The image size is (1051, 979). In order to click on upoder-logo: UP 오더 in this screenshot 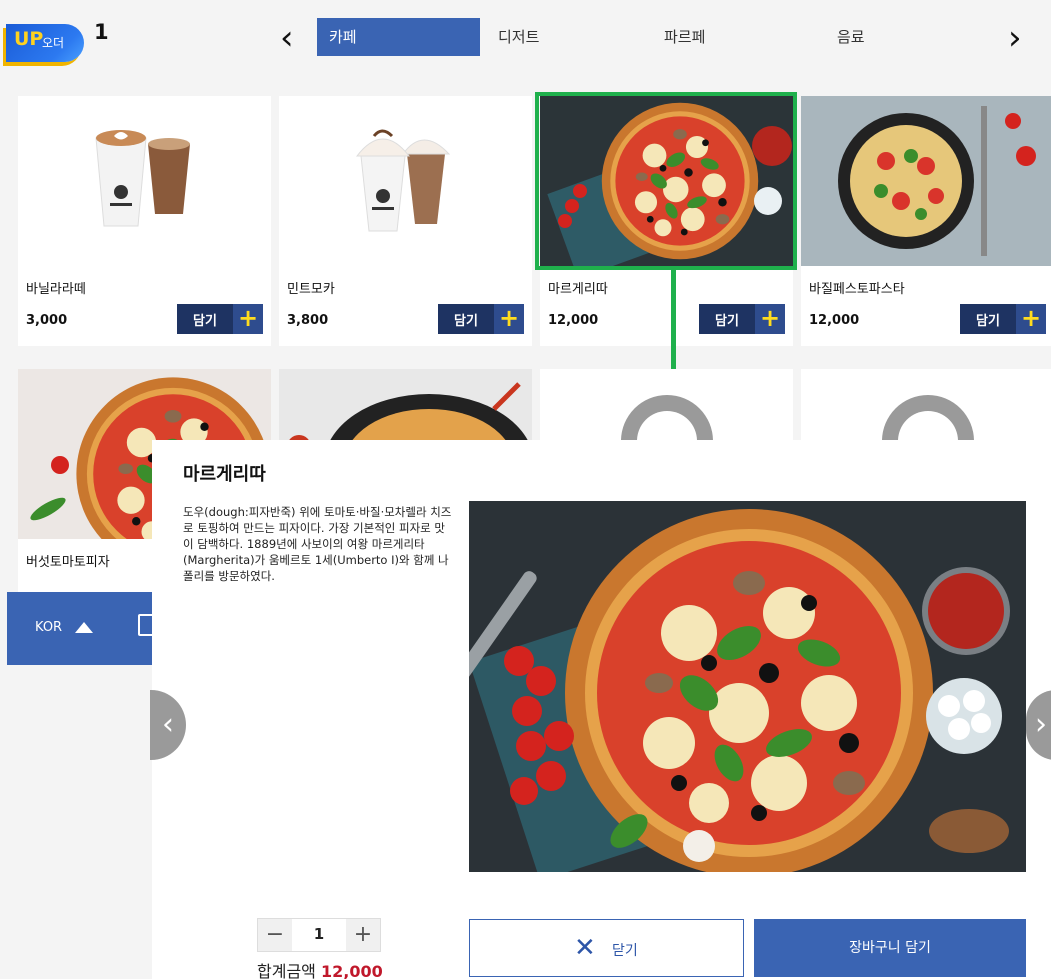, I will do `click(45, 43)`.